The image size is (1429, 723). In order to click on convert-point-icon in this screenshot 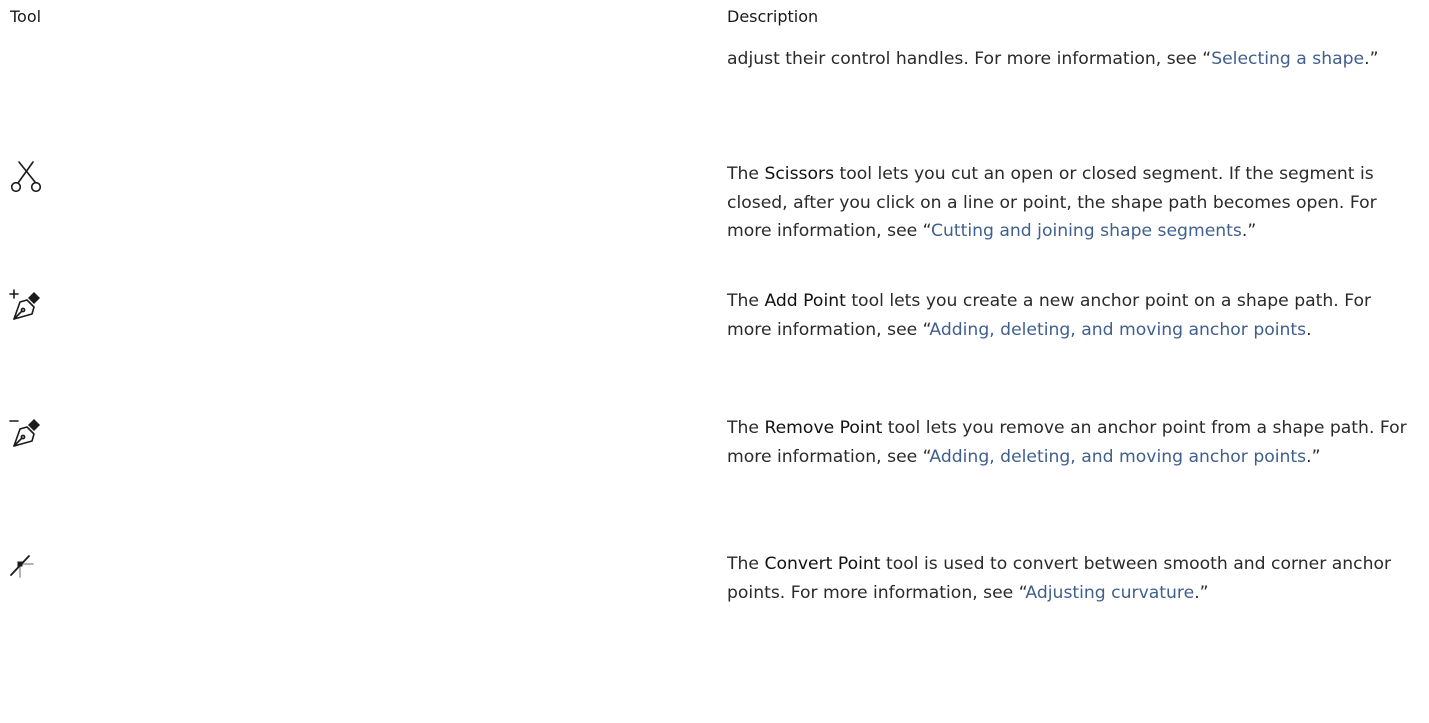, I will do `click(22, 566)`.